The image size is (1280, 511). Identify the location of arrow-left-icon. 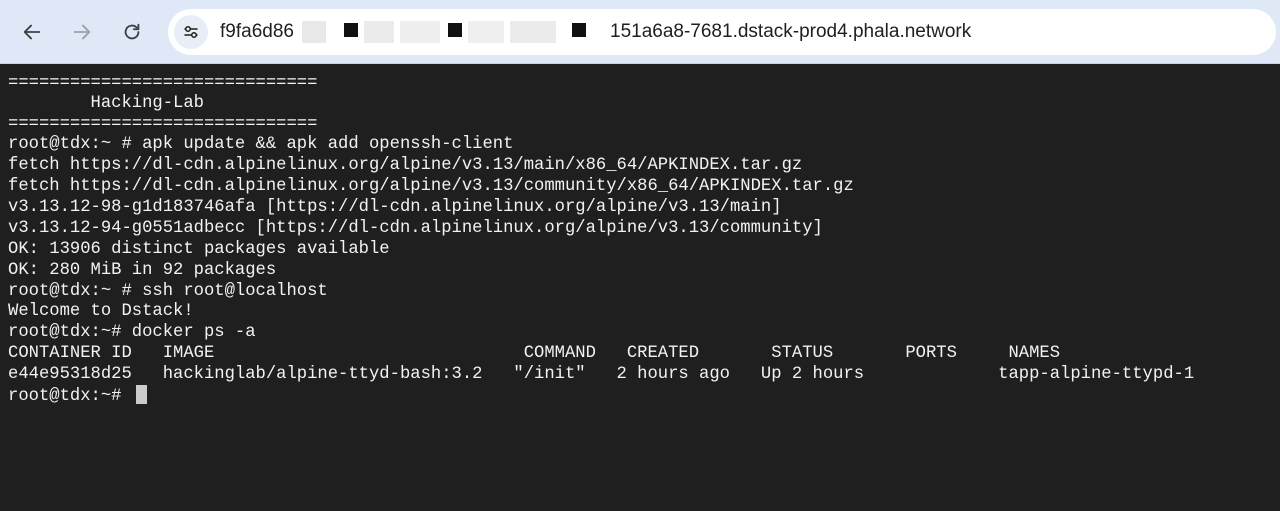
(32, 32).